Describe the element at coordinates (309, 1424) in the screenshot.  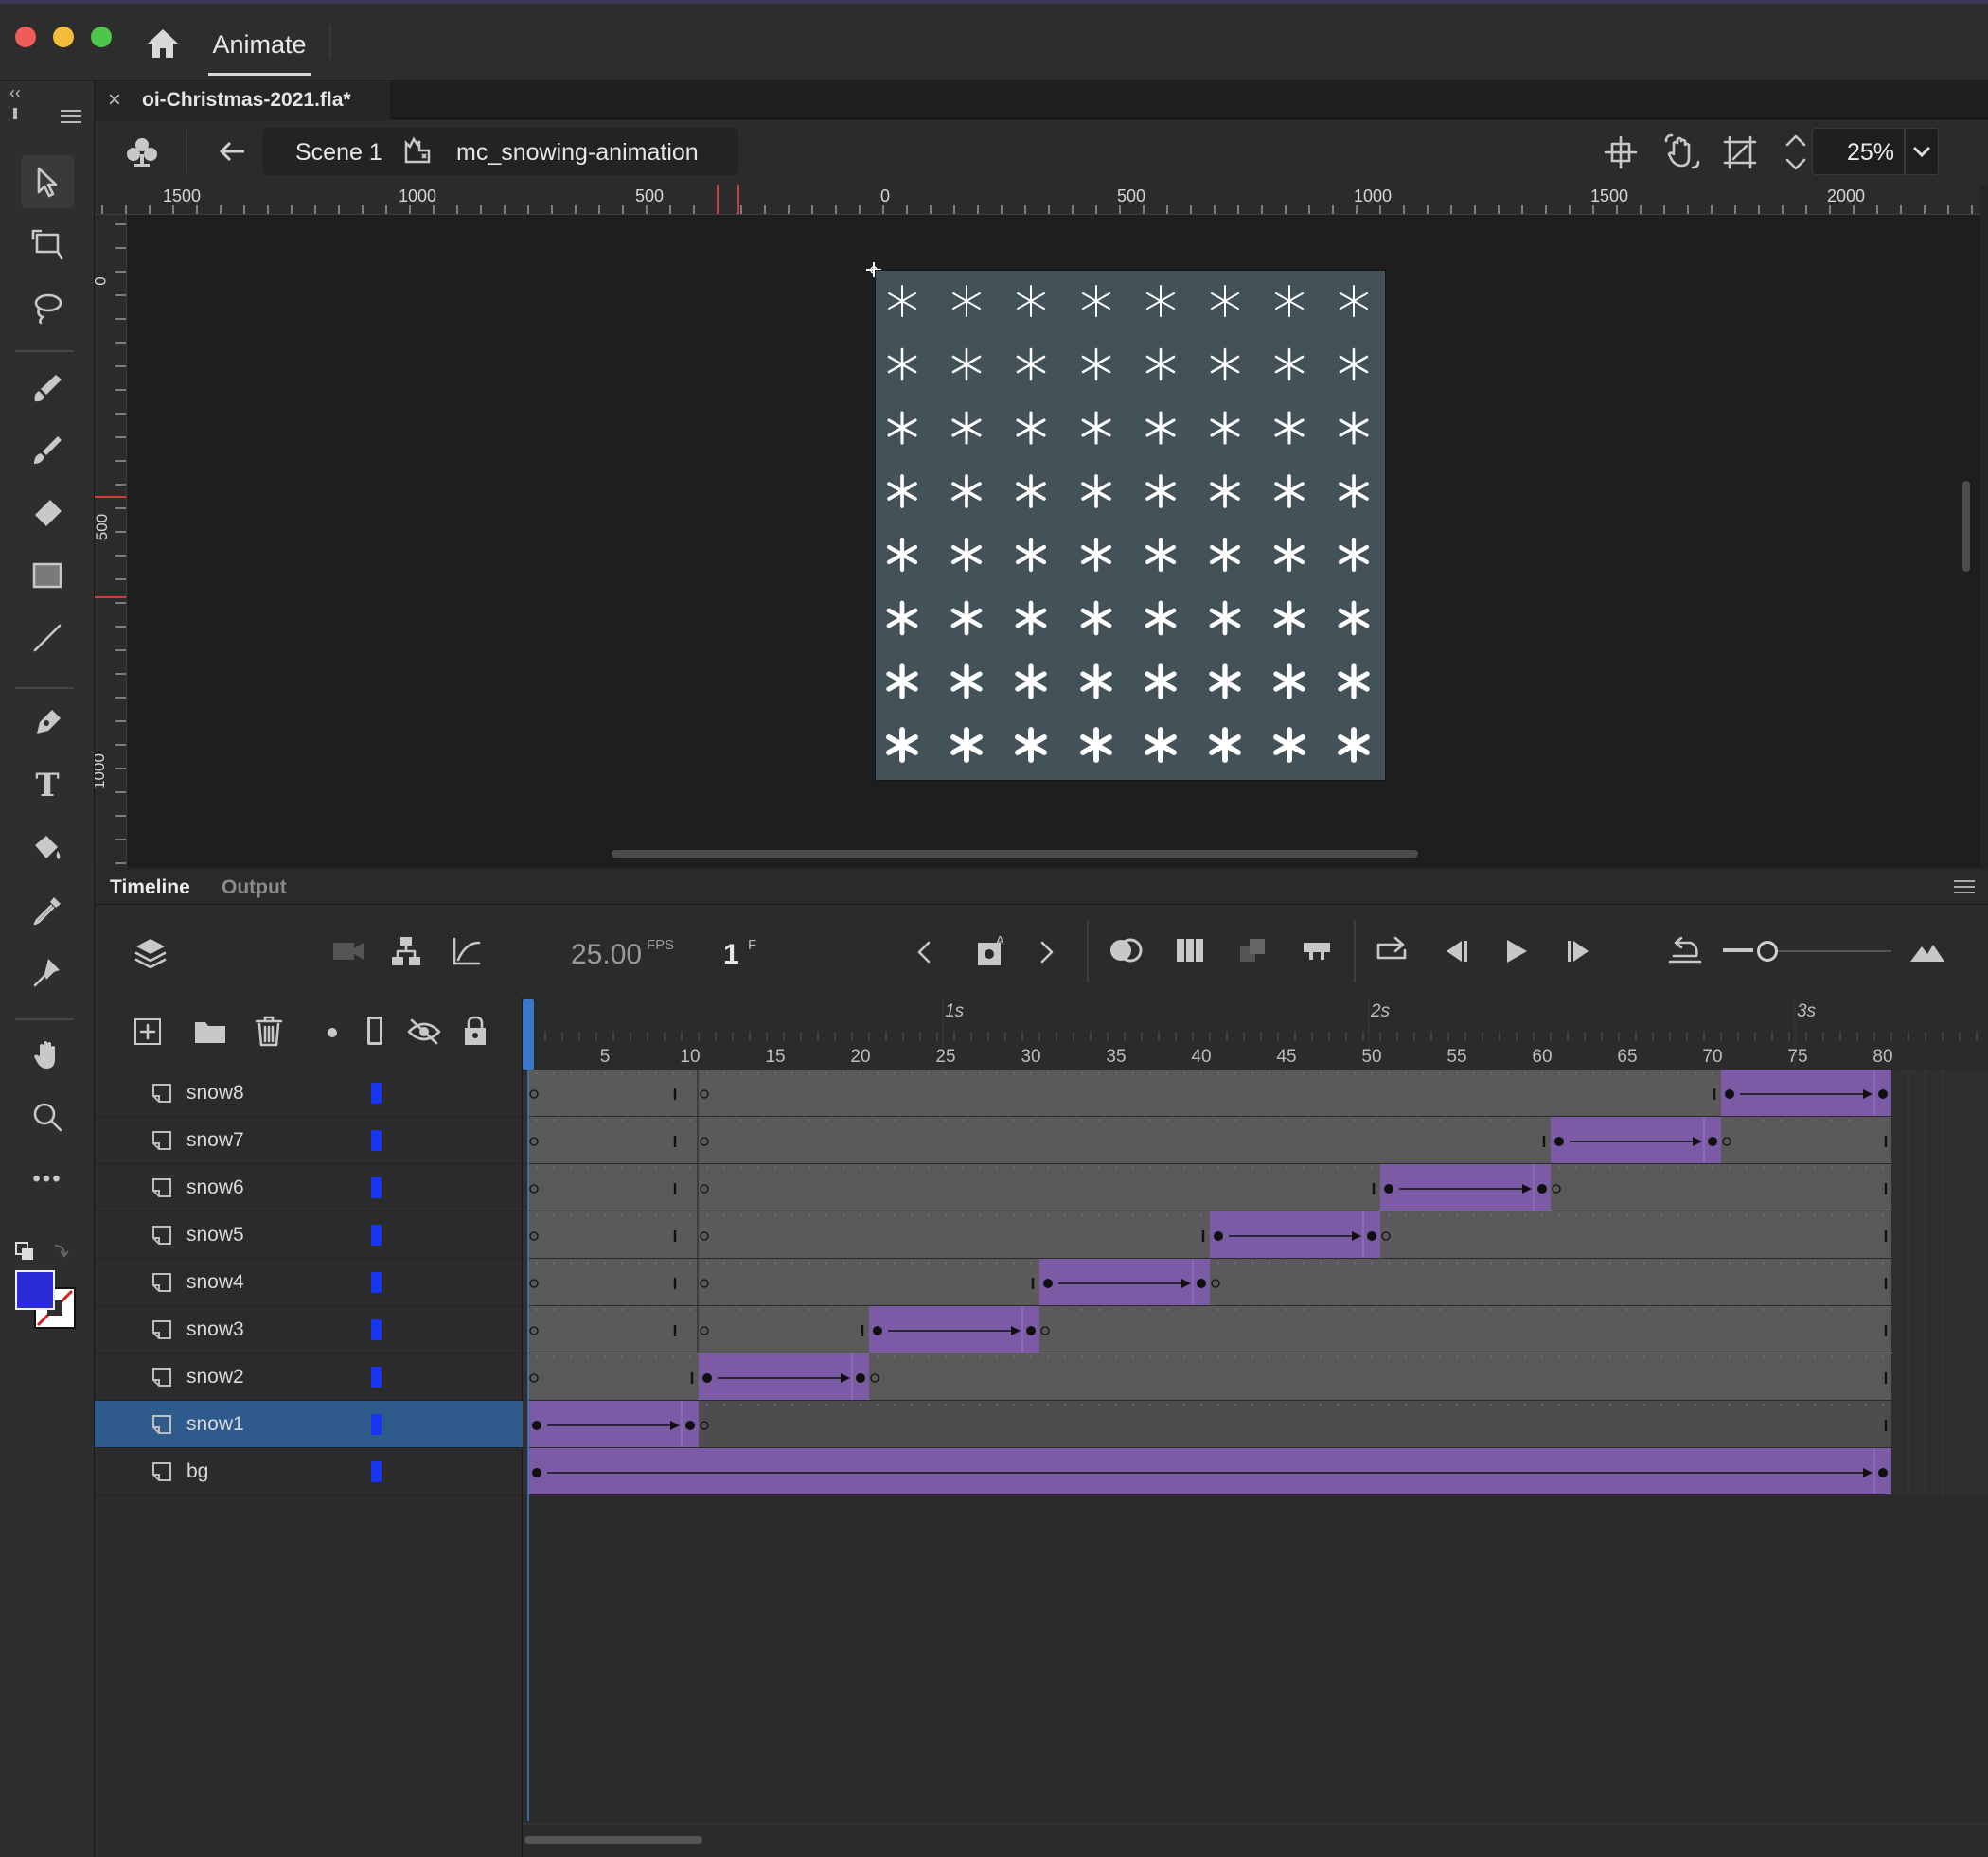
I see `layer-row-snow1: snow1` at that location.